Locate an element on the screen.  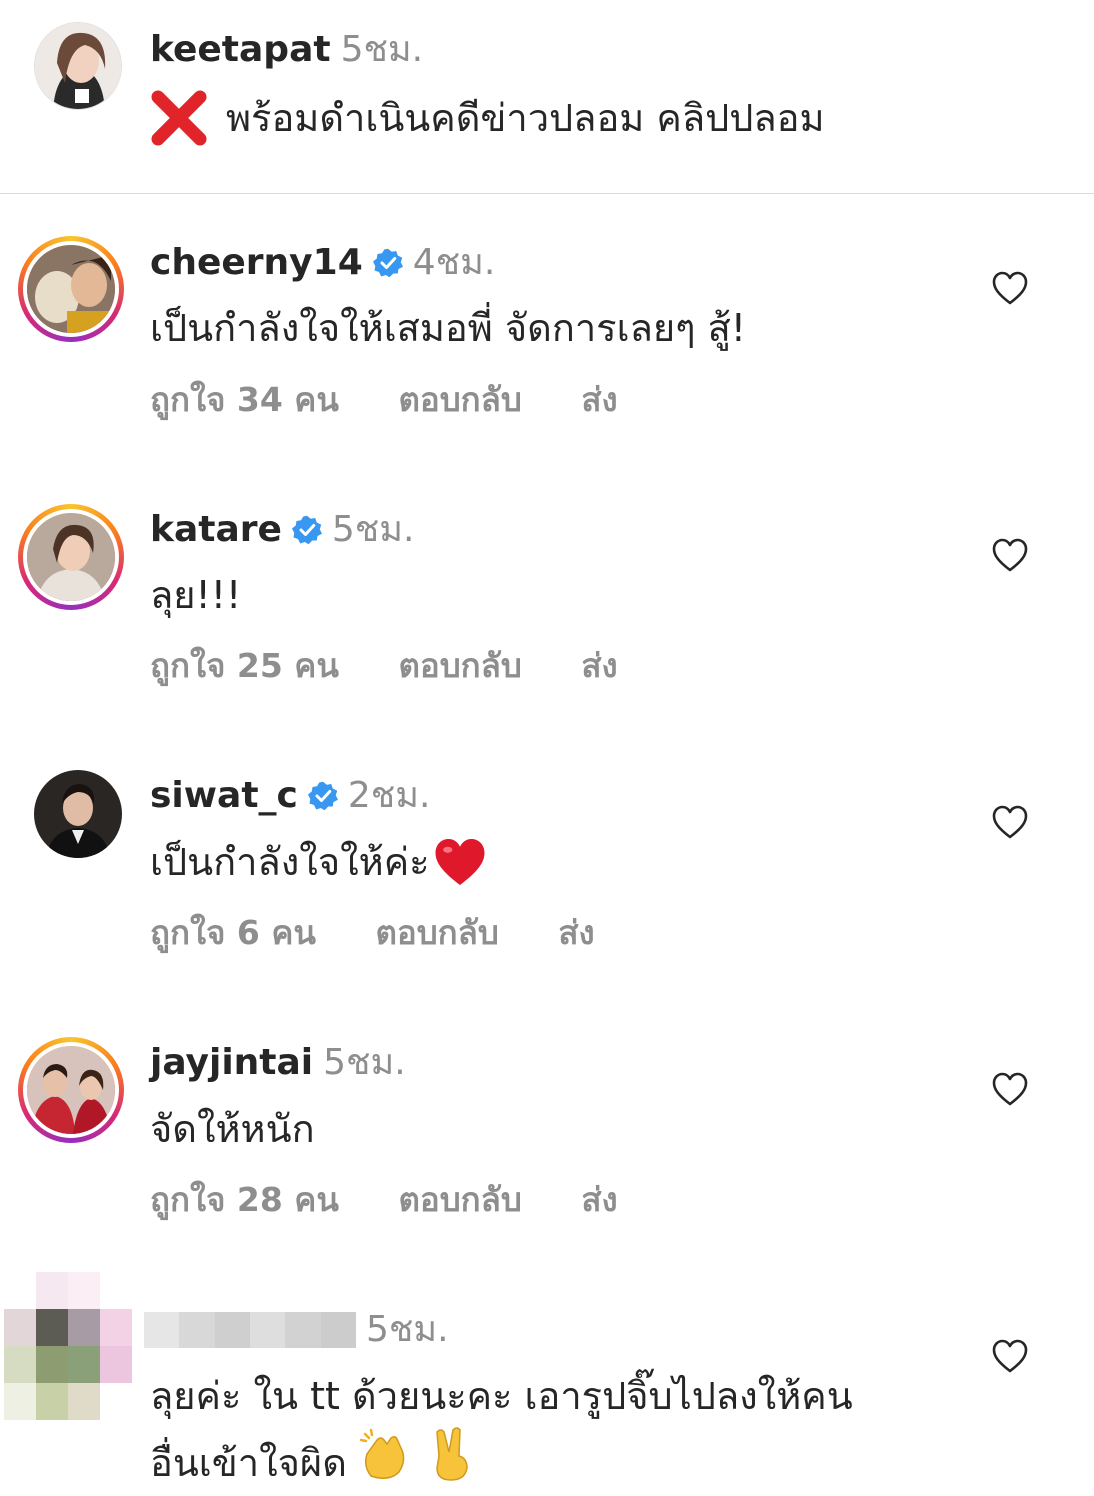
likes-count: ถูกใจ 25 คน is located at coordinates (244, 665).